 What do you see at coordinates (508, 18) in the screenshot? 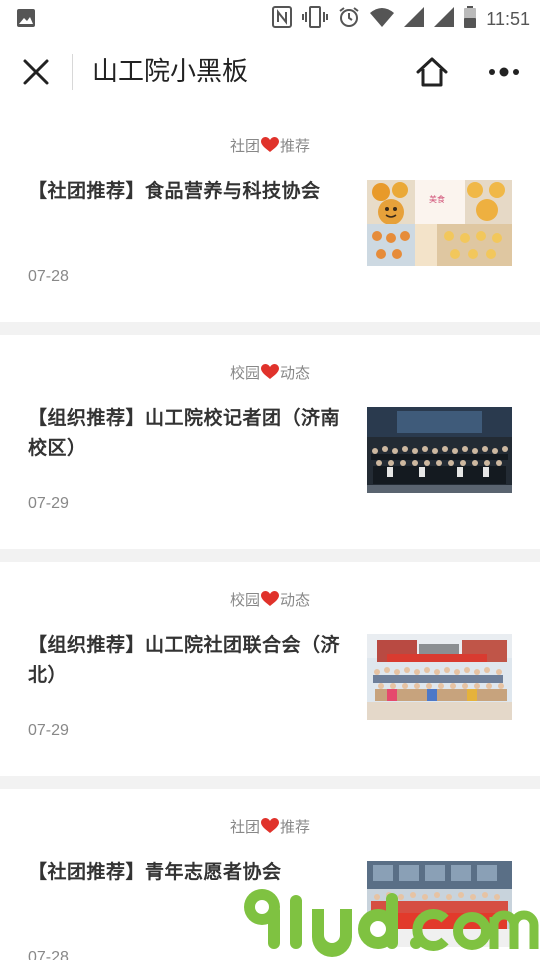
I see `status-time: 11:51` at bounding box center [508, 18].